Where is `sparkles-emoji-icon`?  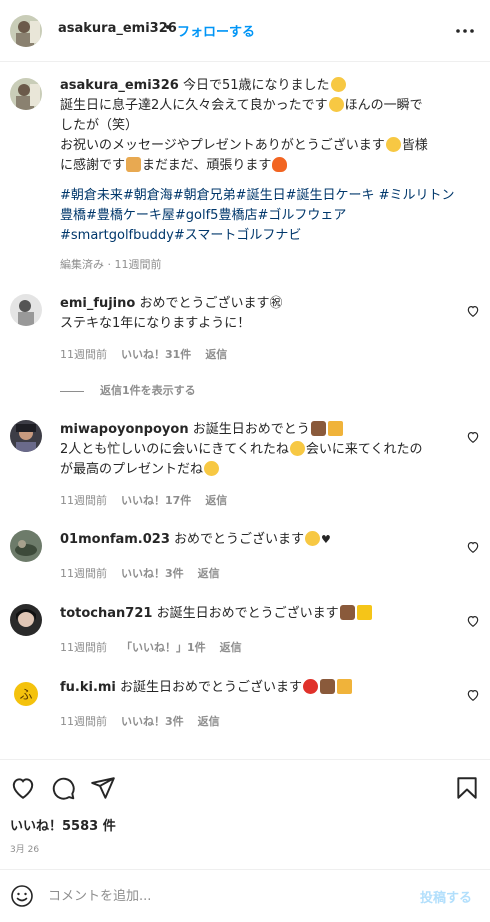 sparkles-emoji-icon is located at coordinates (364, 612).